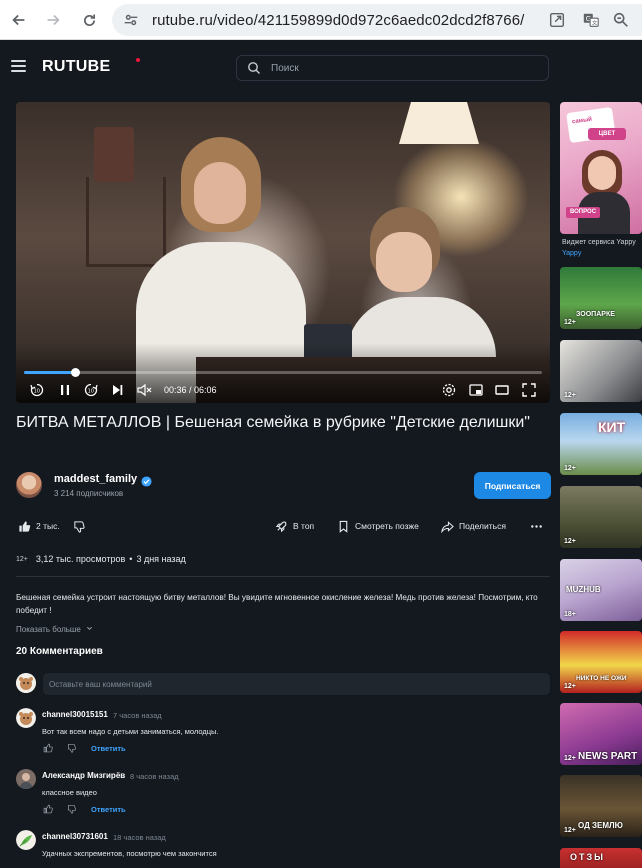 The width and height of the screenshot is (642, 868). What do you see at coordinates (601, 662) in the screenshot?
I see `video-thumbnail: НИКТО НЕ ОЖИ 12+` at bounding box center [601, 662].